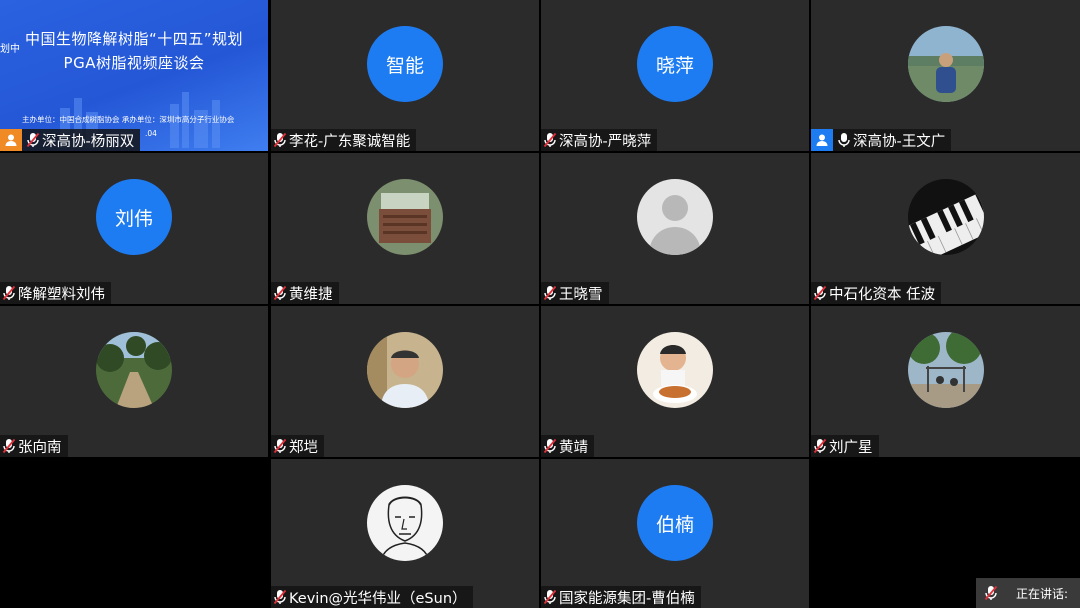 This screenshot has width=1080, height=608. What do you see at coordinates (134, 533) in the screenshot?
I see `empty-slot` at bounding box center [134, 533].